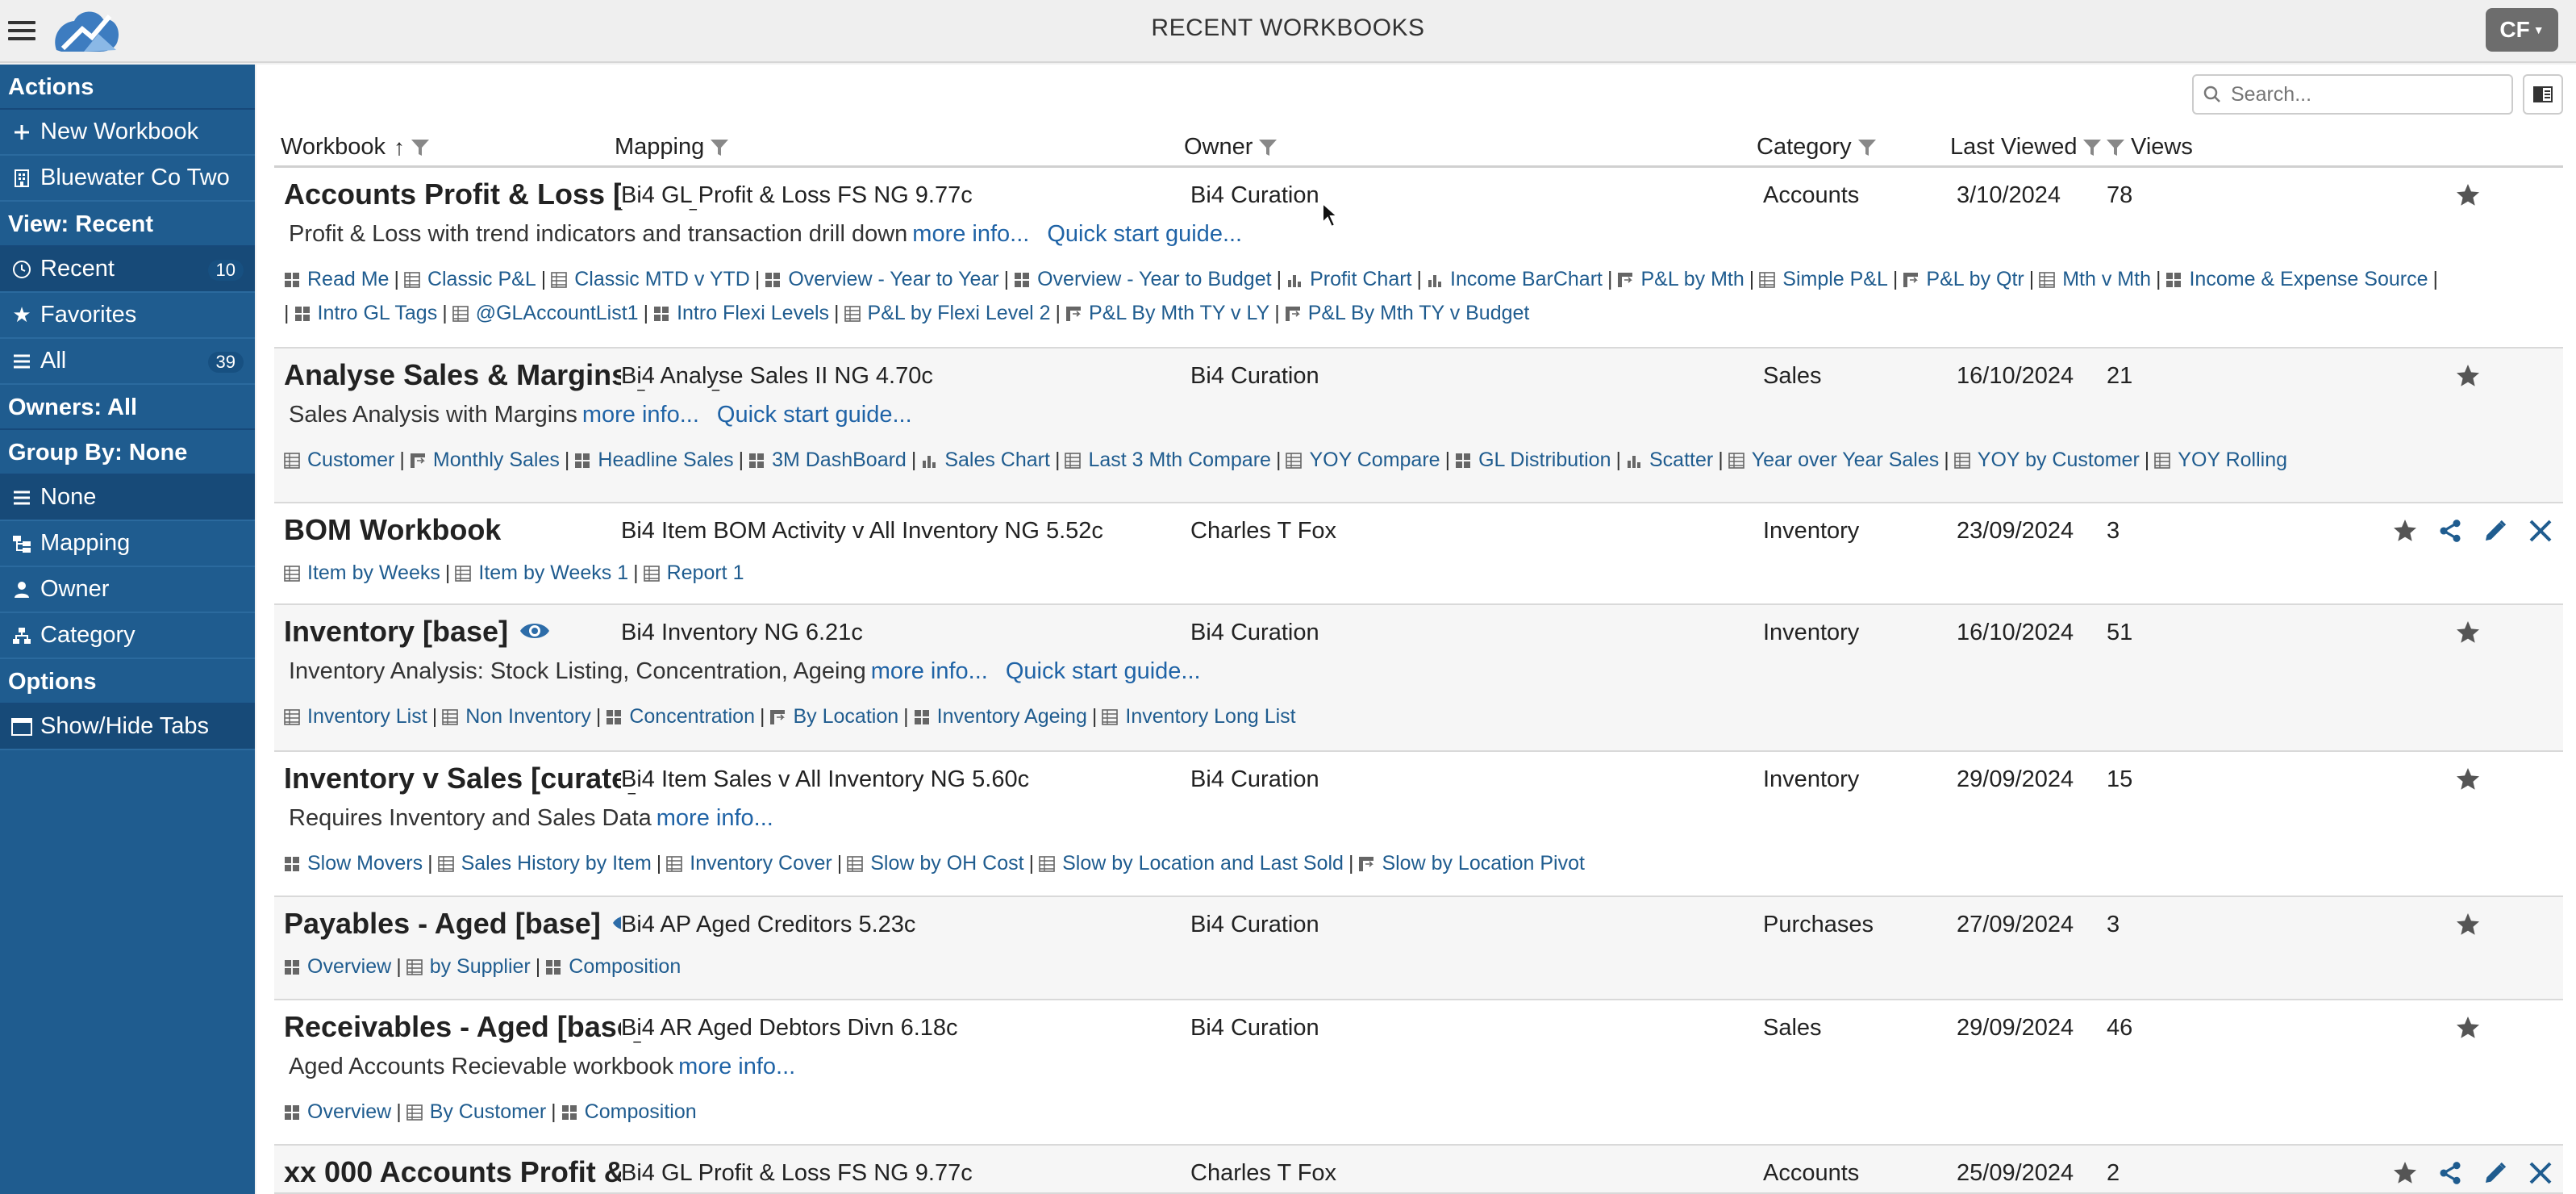  What do you see at coordinates (1963, 279) in the screenshot?
I see `workbook-tab-link: P&L by Qtr` at bounding box center [1963, 279].